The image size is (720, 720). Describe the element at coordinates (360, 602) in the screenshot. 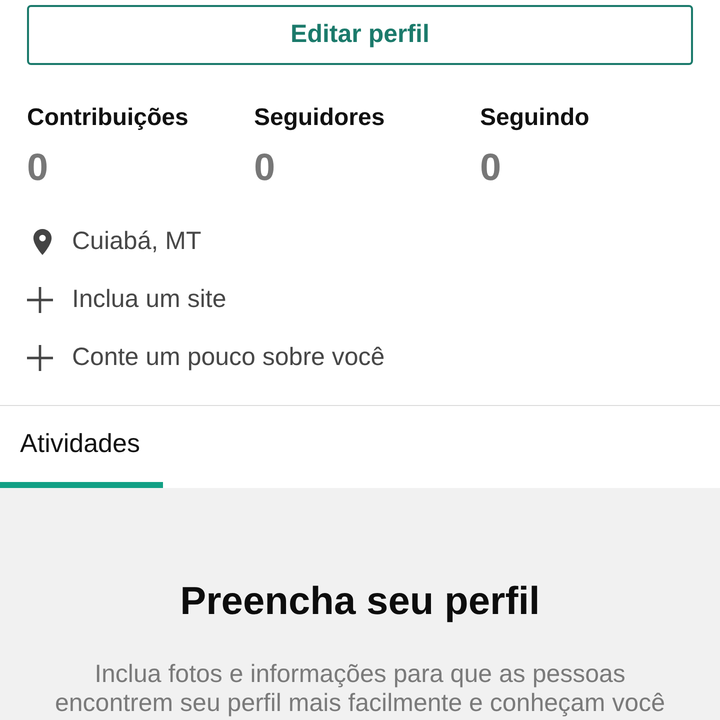

I see `empty-state-title: Preencha seu perfil` at that location.